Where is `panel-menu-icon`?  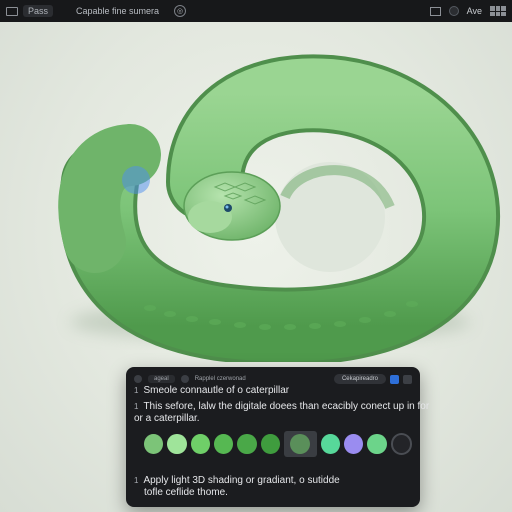 panel-menu-icon is located at coordinates (138, 379).